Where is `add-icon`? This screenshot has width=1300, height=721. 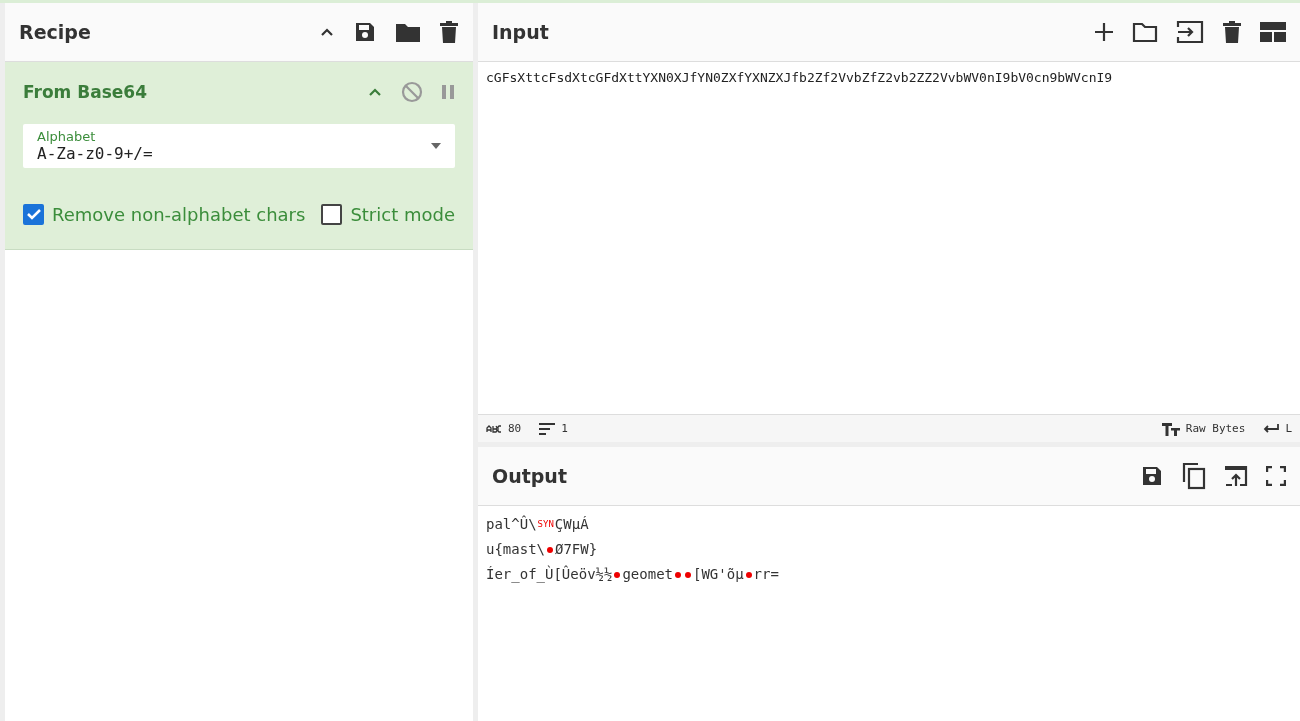 add-icon is located at coordinates (1104, 32).